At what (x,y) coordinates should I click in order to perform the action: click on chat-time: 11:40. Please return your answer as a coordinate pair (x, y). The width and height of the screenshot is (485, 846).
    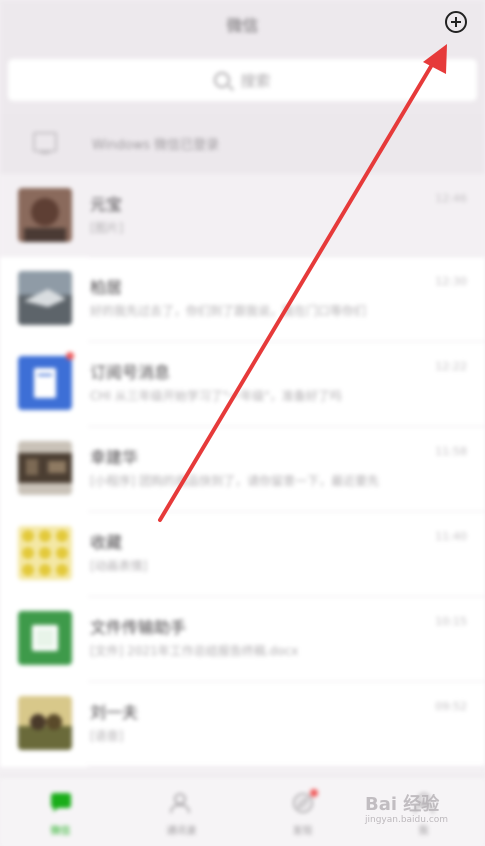
    Looking at the image, I should click on (451, 536).